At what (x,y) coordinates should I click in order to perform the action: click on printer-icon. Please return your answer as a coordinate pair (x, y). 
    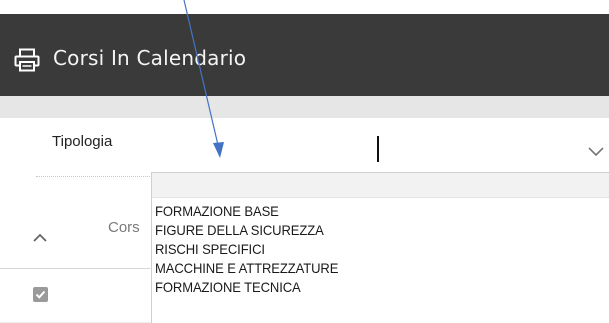
    Looking at the image, I should click on (27, 60).